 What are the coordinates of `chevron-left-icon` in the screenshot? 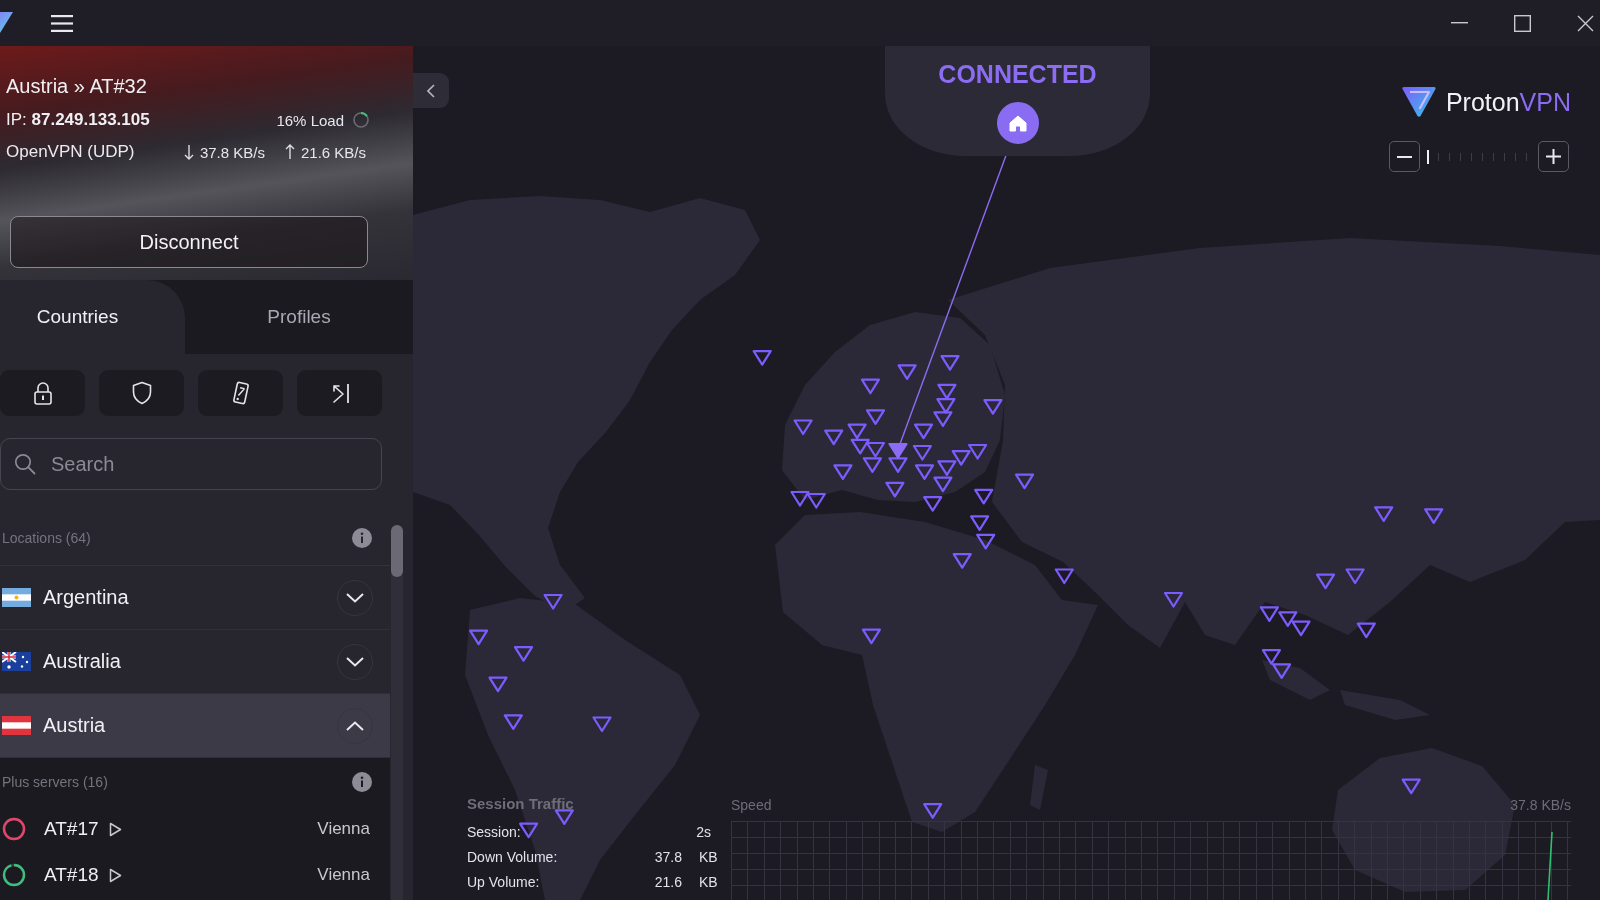 It's located at (431, 90).